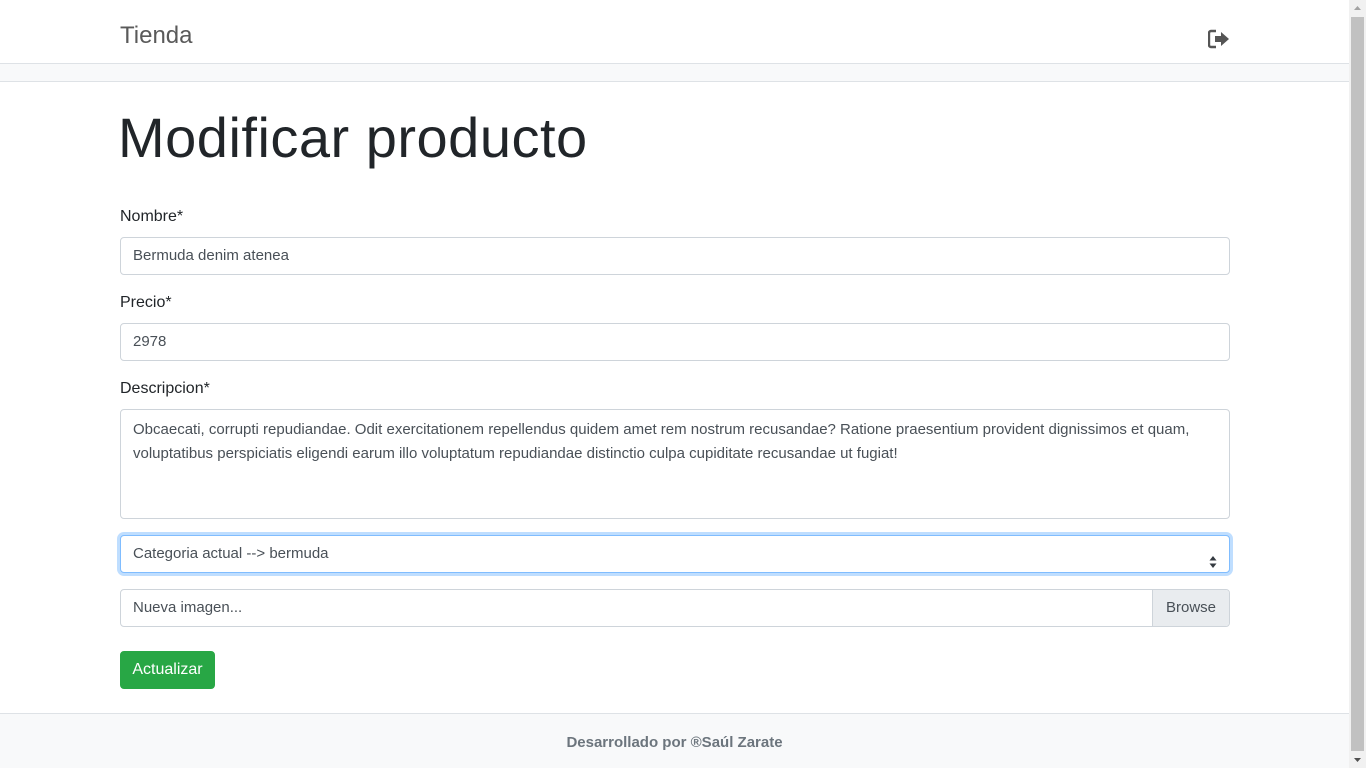  I want to click on scrollbar-thumb, so click(1357, 384).